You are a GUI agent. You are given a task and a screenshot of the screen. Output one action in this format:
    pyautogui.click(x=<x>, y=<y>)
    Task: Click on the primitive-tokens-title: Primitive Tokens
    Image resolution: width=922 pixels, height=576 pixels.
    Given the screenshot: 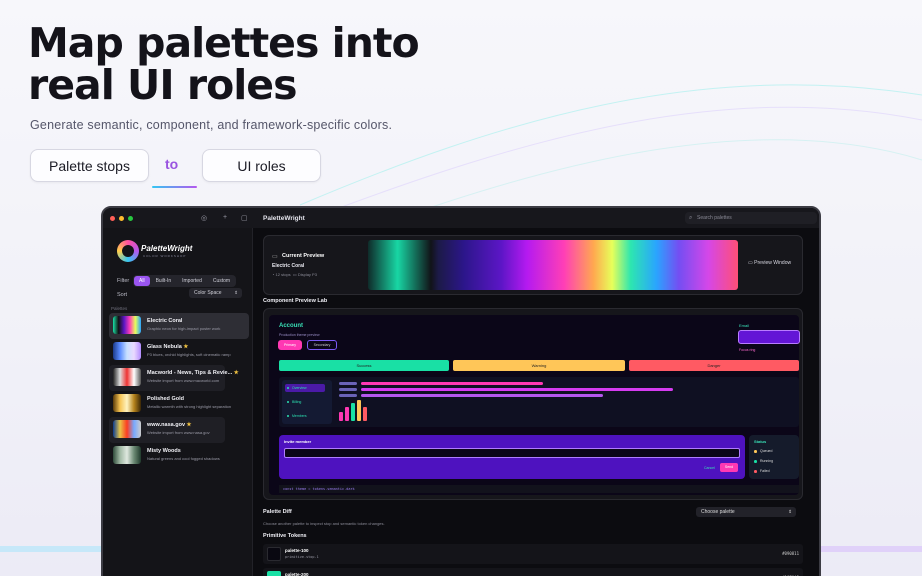 What is the action you would take?
    pyautogui.click(x=285, y=536)
    